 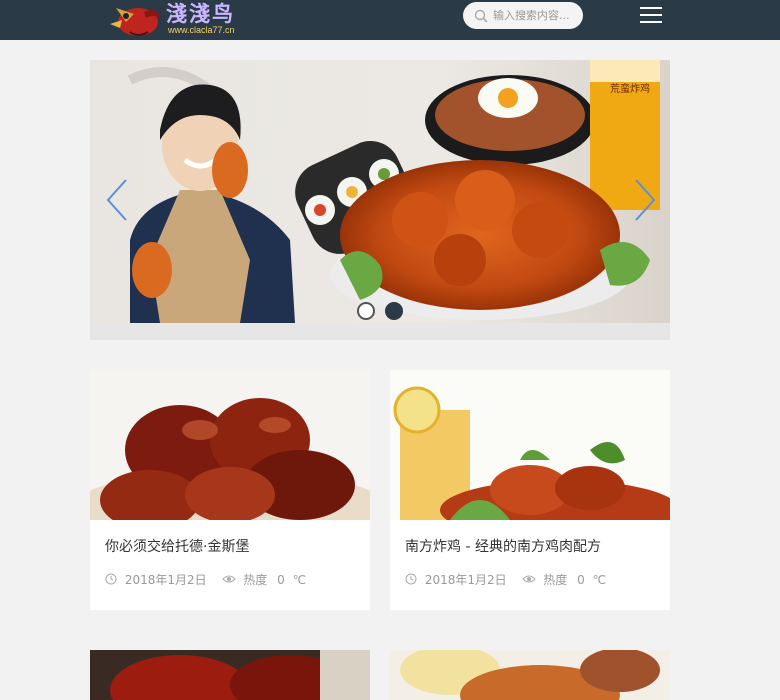 I want to click on bird-logo-icon, so click(x=135, y=22).